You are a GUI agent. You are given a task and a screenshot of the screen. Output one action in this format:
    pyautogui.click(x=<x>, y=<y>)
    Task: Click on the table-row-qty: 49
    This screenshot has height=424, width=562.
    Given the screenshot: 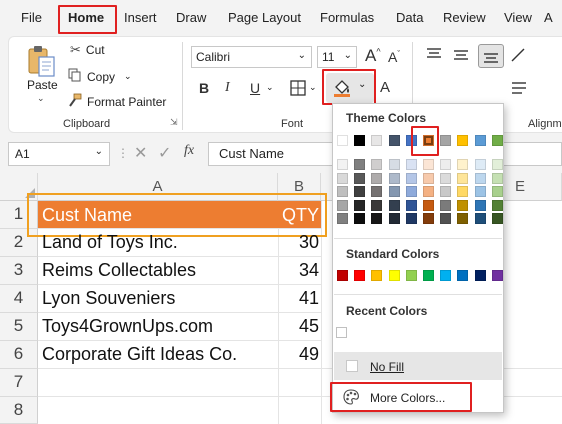 What is the action you would take?
    pyautogui.click(x=299, y=355)
    